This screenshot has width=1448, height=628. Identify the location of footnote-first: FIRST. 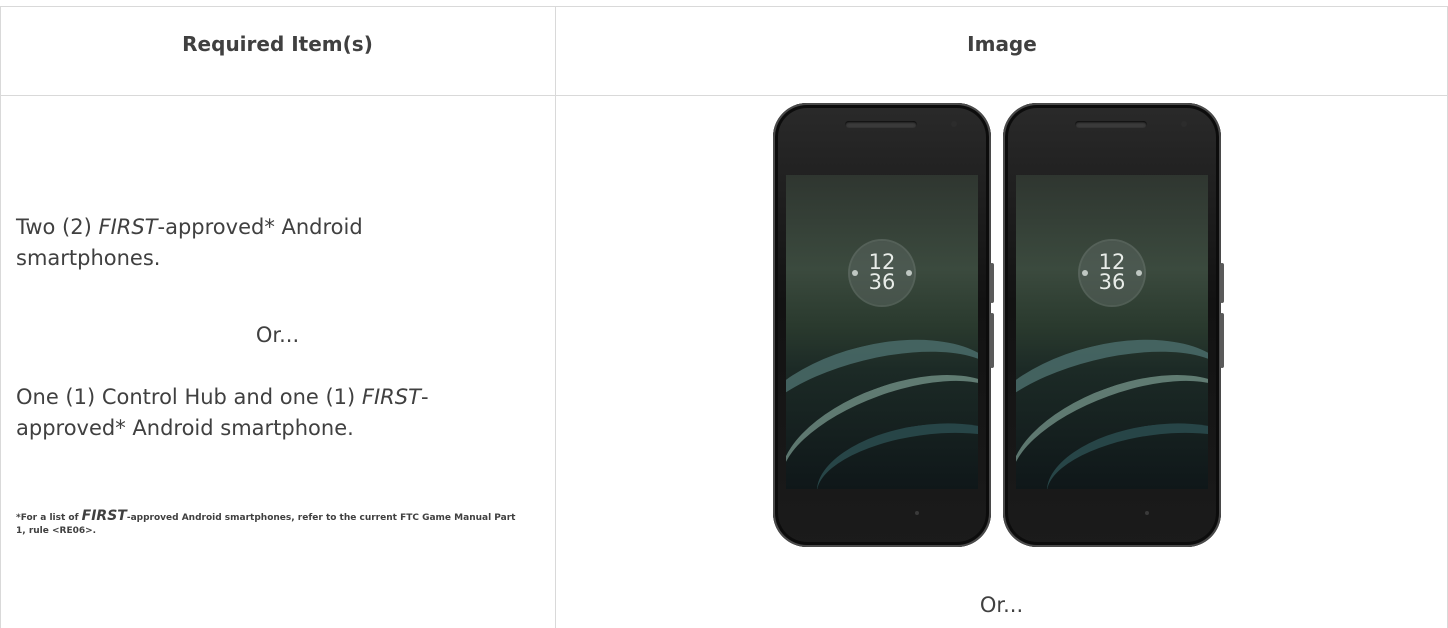
(104, 516).